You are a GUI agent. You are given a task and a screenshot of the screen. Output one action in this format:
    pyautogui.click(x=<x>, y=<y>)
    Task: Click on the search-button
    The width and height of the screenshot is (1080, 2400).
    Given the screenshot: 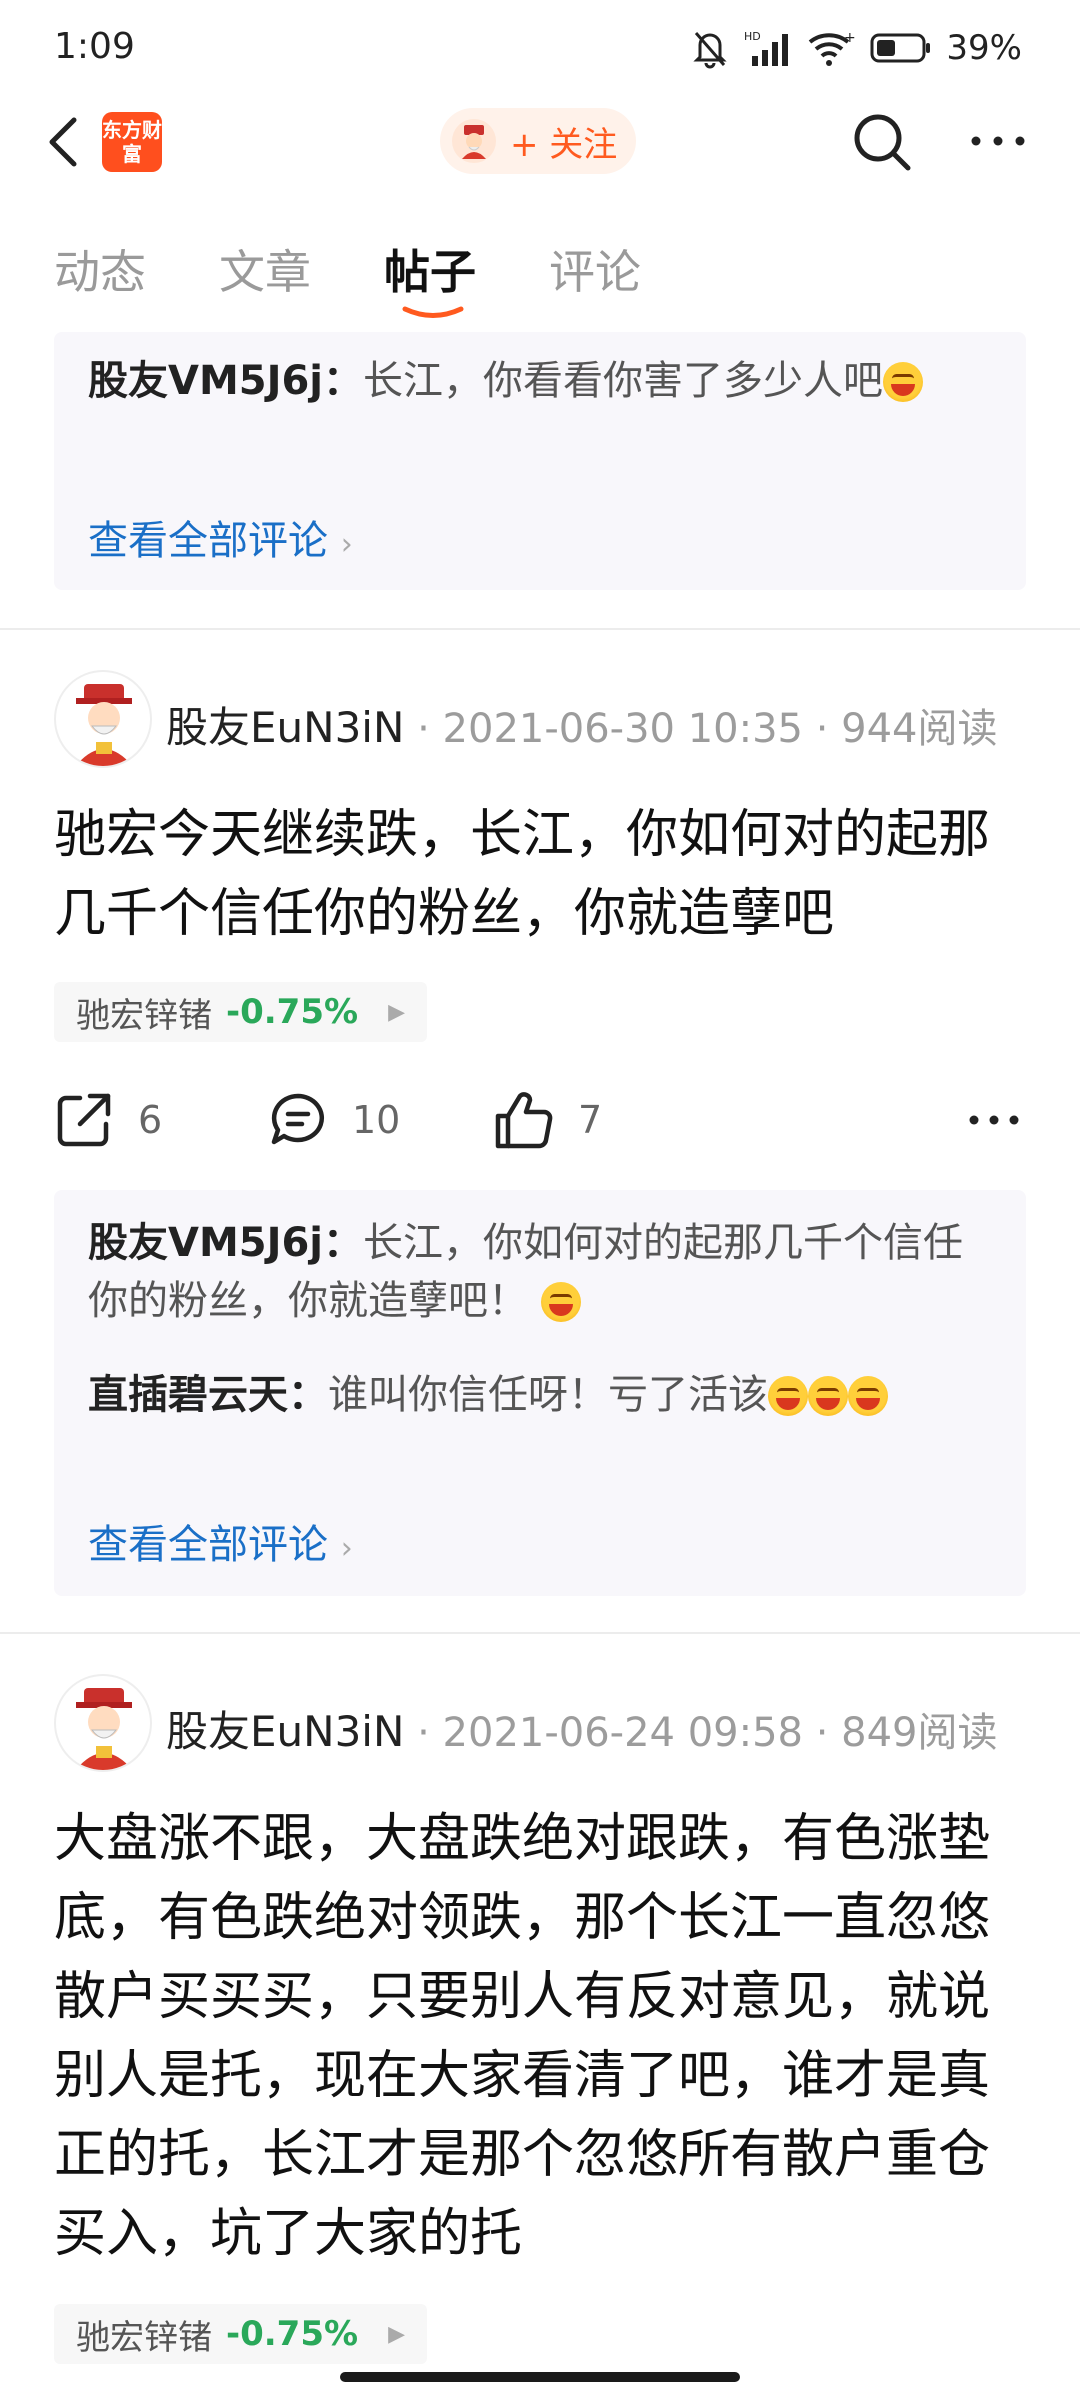 What is the action you would take?
    pyautogui.click(x=882, y=142)
    